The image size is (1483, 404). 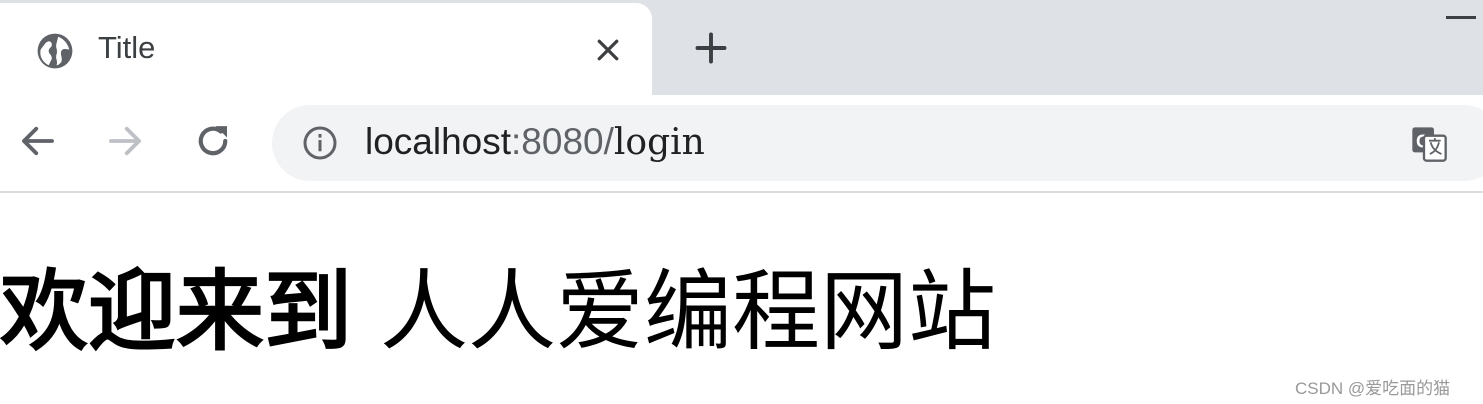 What do you see at coordinates (38, 141) in the screenshot?
I see `arrow-left-icon` at bounding box center [38, 141].